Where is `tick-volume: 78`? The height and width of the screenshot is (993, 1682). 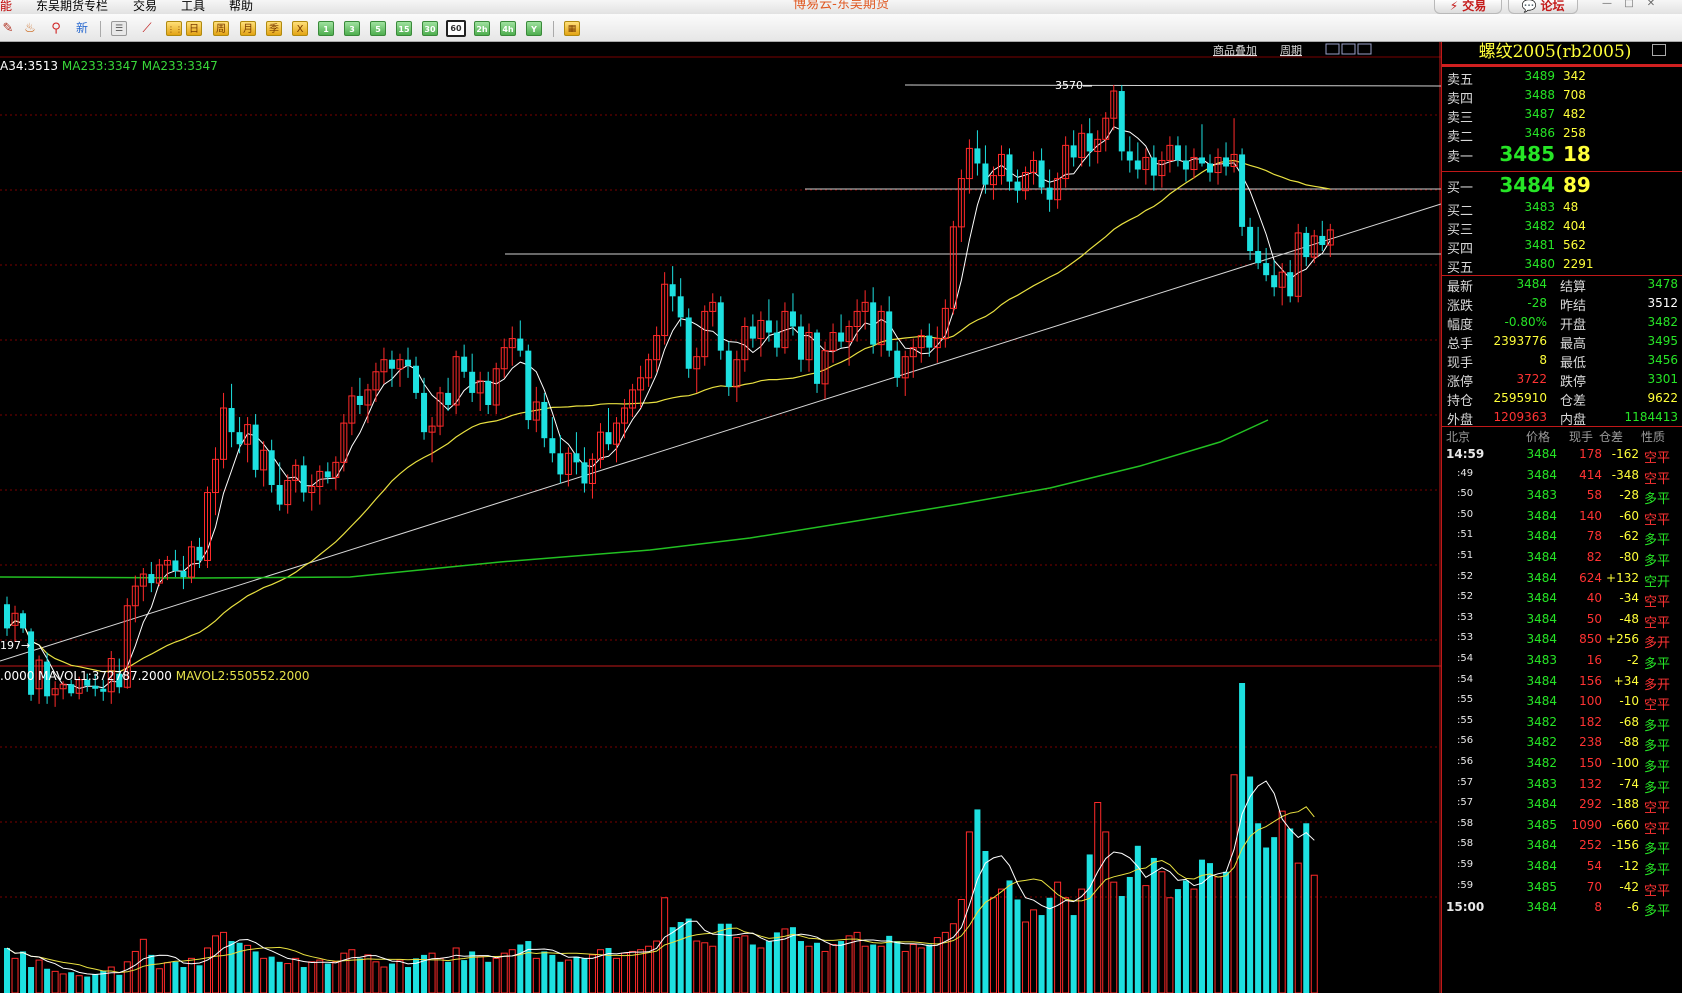
tick-volume: 78 is located at coordinates (1594, 536).